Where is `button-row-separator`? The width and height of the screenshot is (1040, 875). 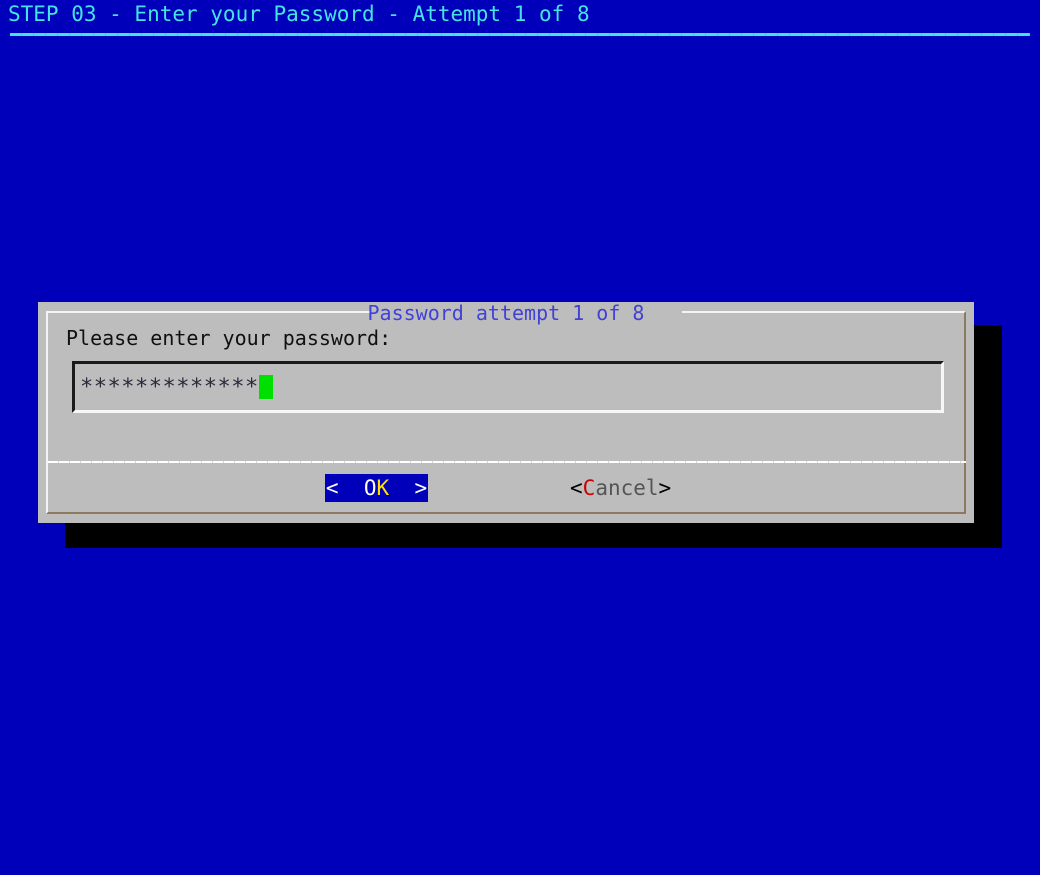 button-row-separator is located at coordinates (507, 462).